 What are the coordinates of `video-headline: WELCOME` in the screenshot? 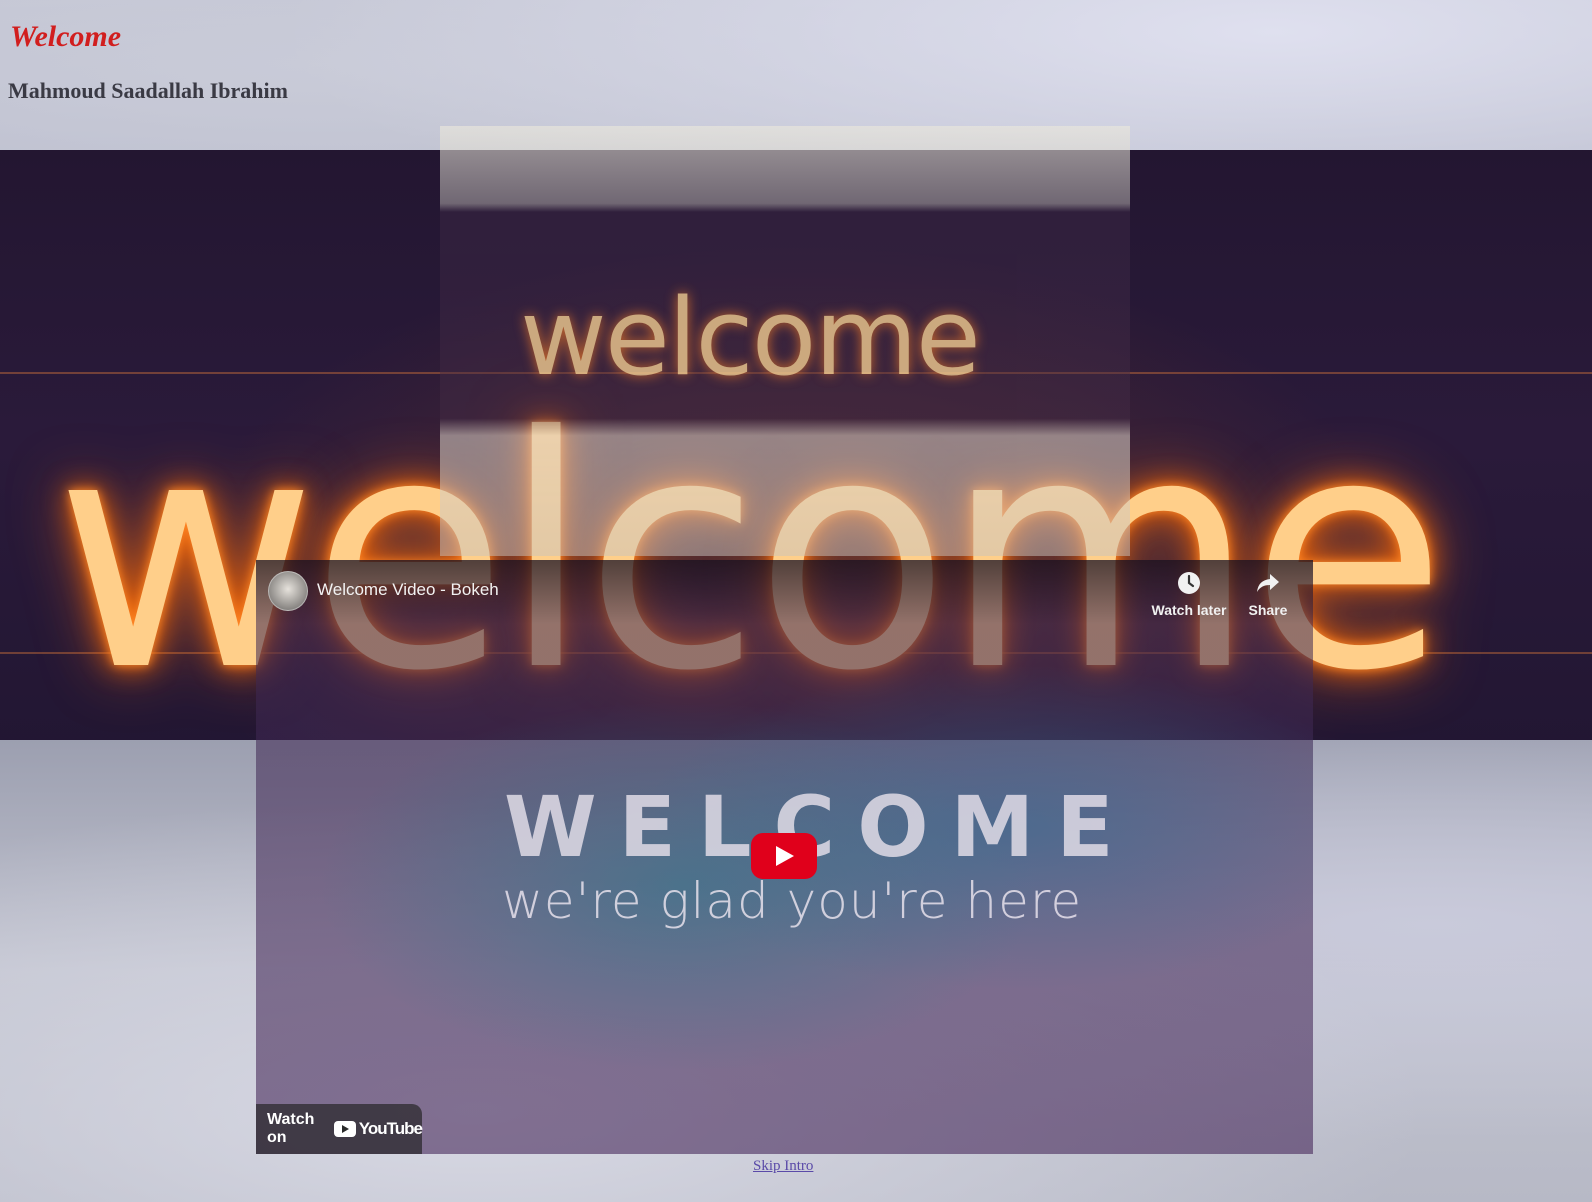 It's located at (820, 827).